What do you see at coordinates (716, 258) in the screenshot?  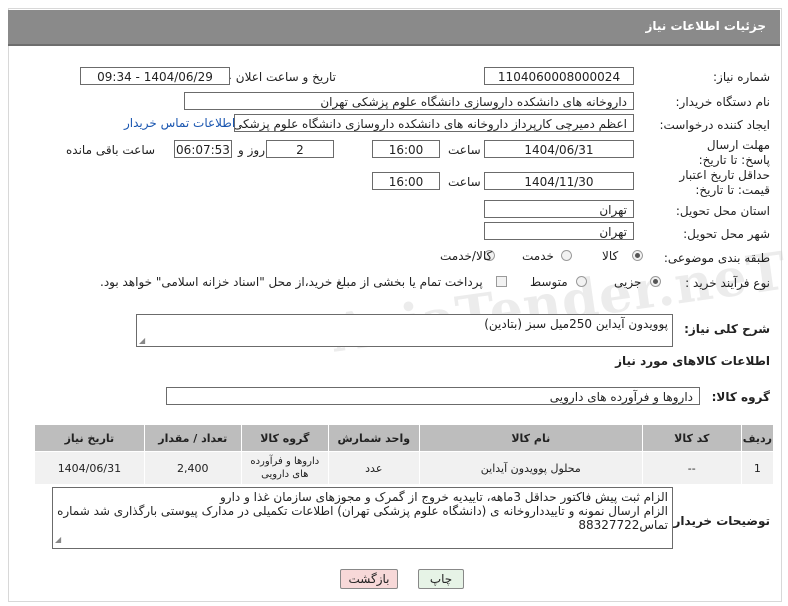 I see `category-label: طبقه بندی موضوعی:` at bounding box center [716, 258].